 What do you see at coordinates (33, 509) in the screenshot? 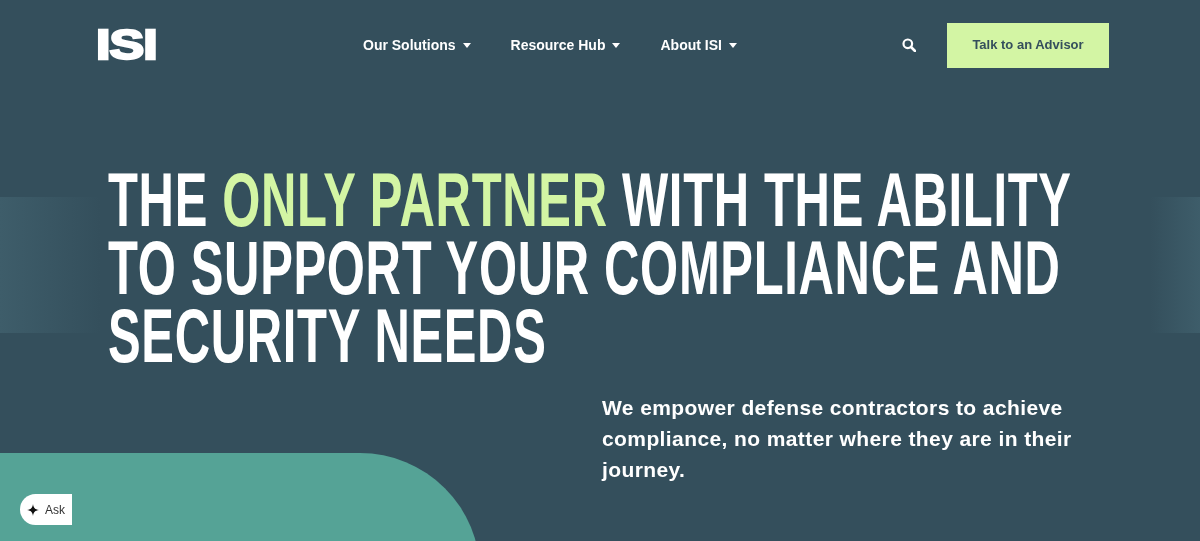
I see `sparkle-icon` at bounding box center [33, 509].